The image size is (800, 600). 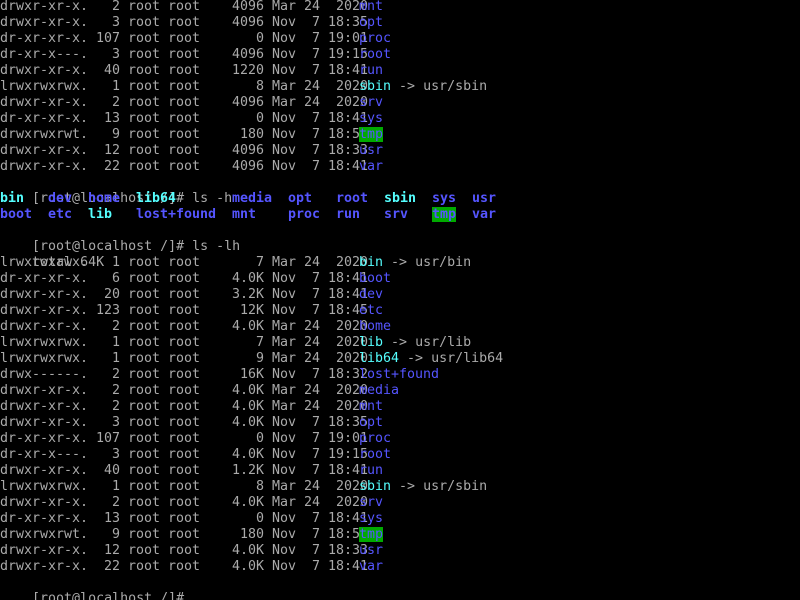 What do you see at coordinates (371, 311) in the screenshot?
I see `entry-name-cell: etc` at bounding box center [371, 311].